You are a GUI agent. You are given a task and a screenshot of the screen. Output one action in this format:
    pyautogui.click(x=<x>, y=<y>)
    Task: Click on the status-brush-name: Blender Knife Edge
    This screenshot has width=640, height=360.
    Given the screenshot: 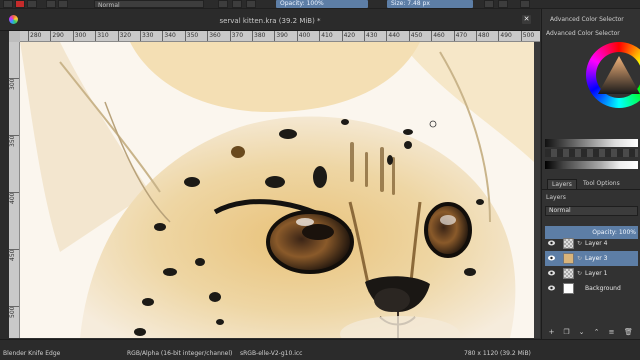 What is the action you would take?
    pyautogui.click(x=31, y=353)
    